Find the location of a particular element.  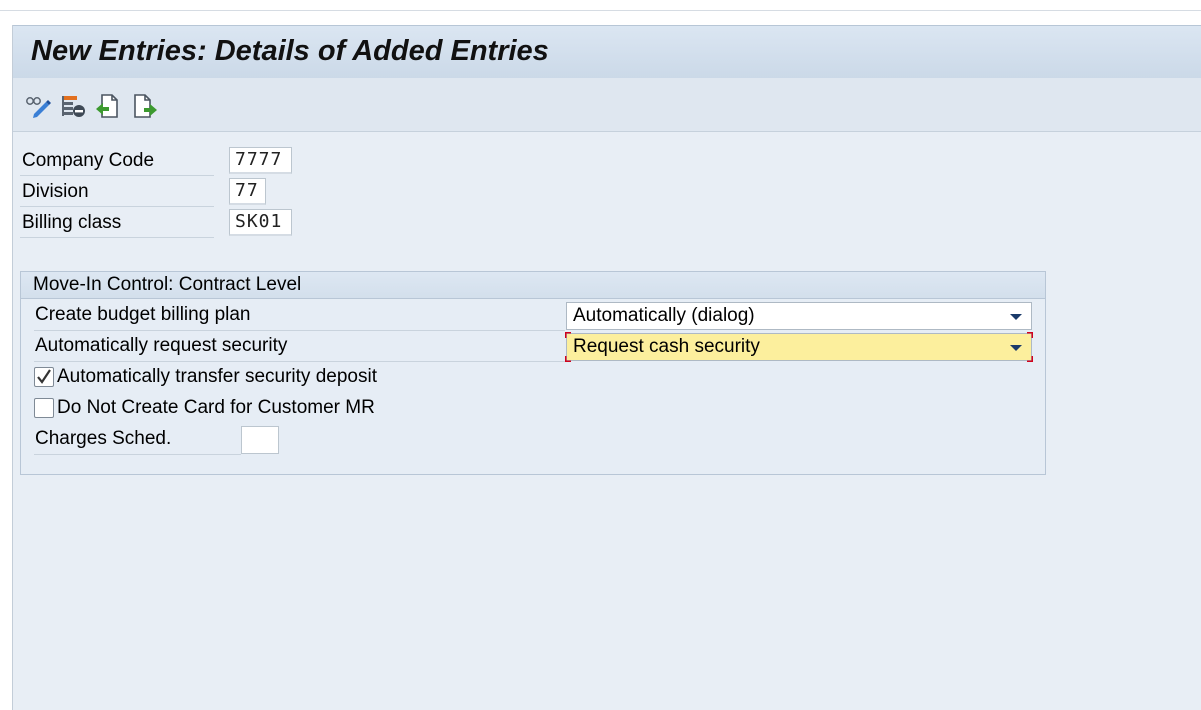

budget-billing-value: Automatically (dialog) is located at coordinates (664, 315).